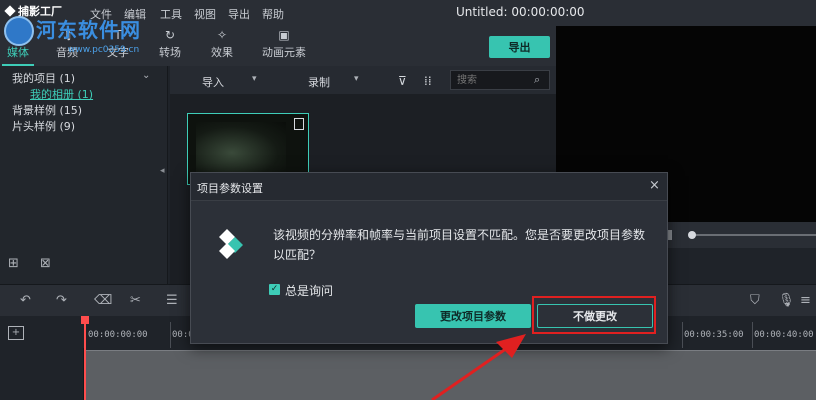 The height and width of the screenshot is (400, 816). Describe the element at coordinates (254, 79) in the screenshot. I see `import-chevron-icon: ▾` at that location.